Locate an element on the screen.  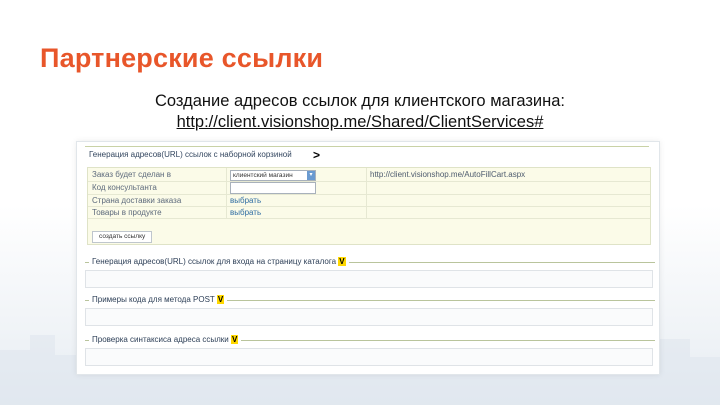
chevron-down-icon: ▾ is located at coordinates (311, 175).